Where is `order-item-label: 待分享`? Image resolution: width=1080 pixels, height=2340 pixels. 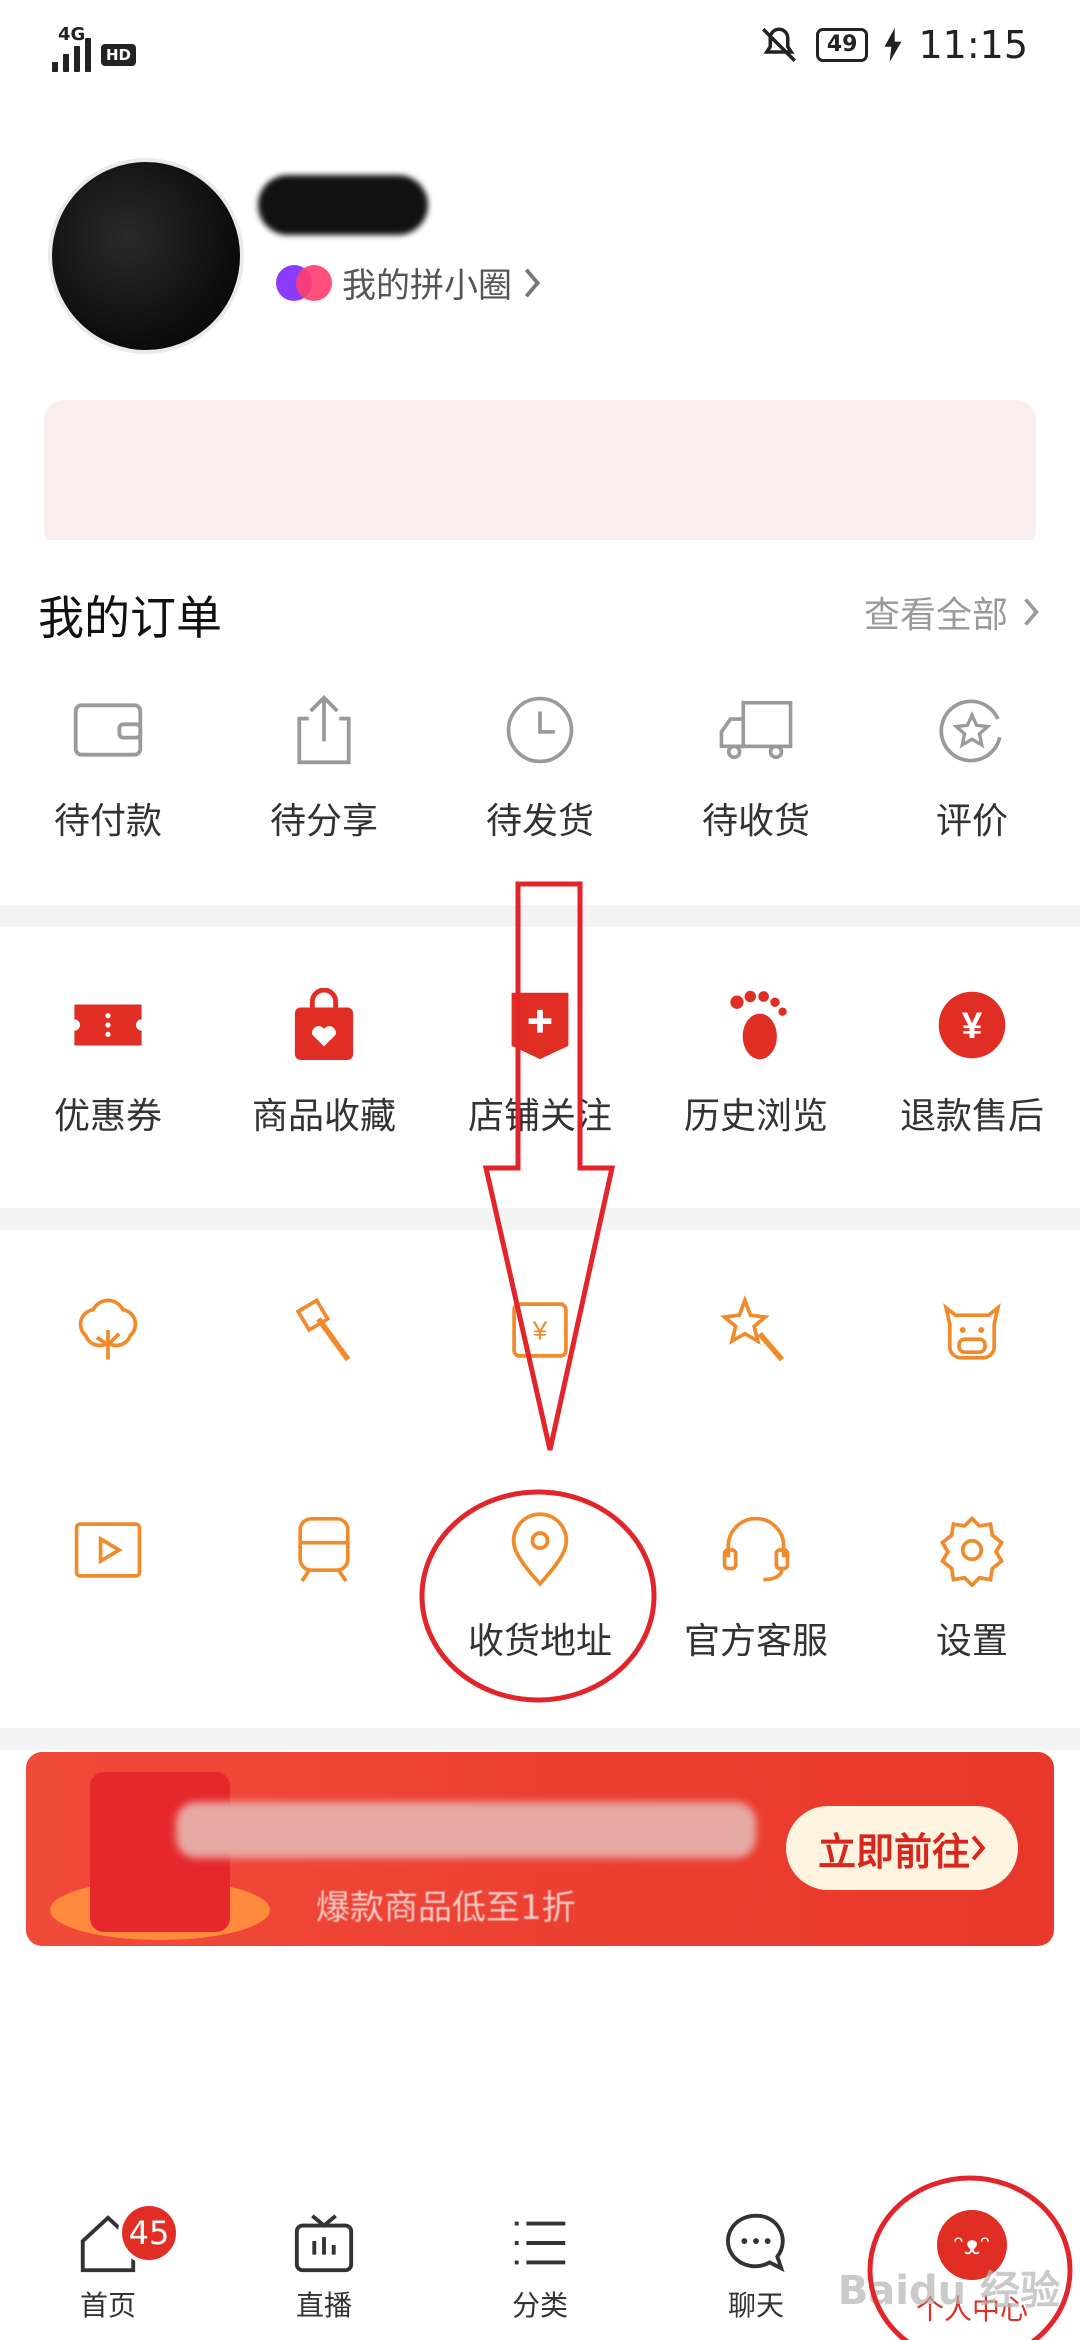
order-item-label: 待分享 is located at coordinates (323, 821).